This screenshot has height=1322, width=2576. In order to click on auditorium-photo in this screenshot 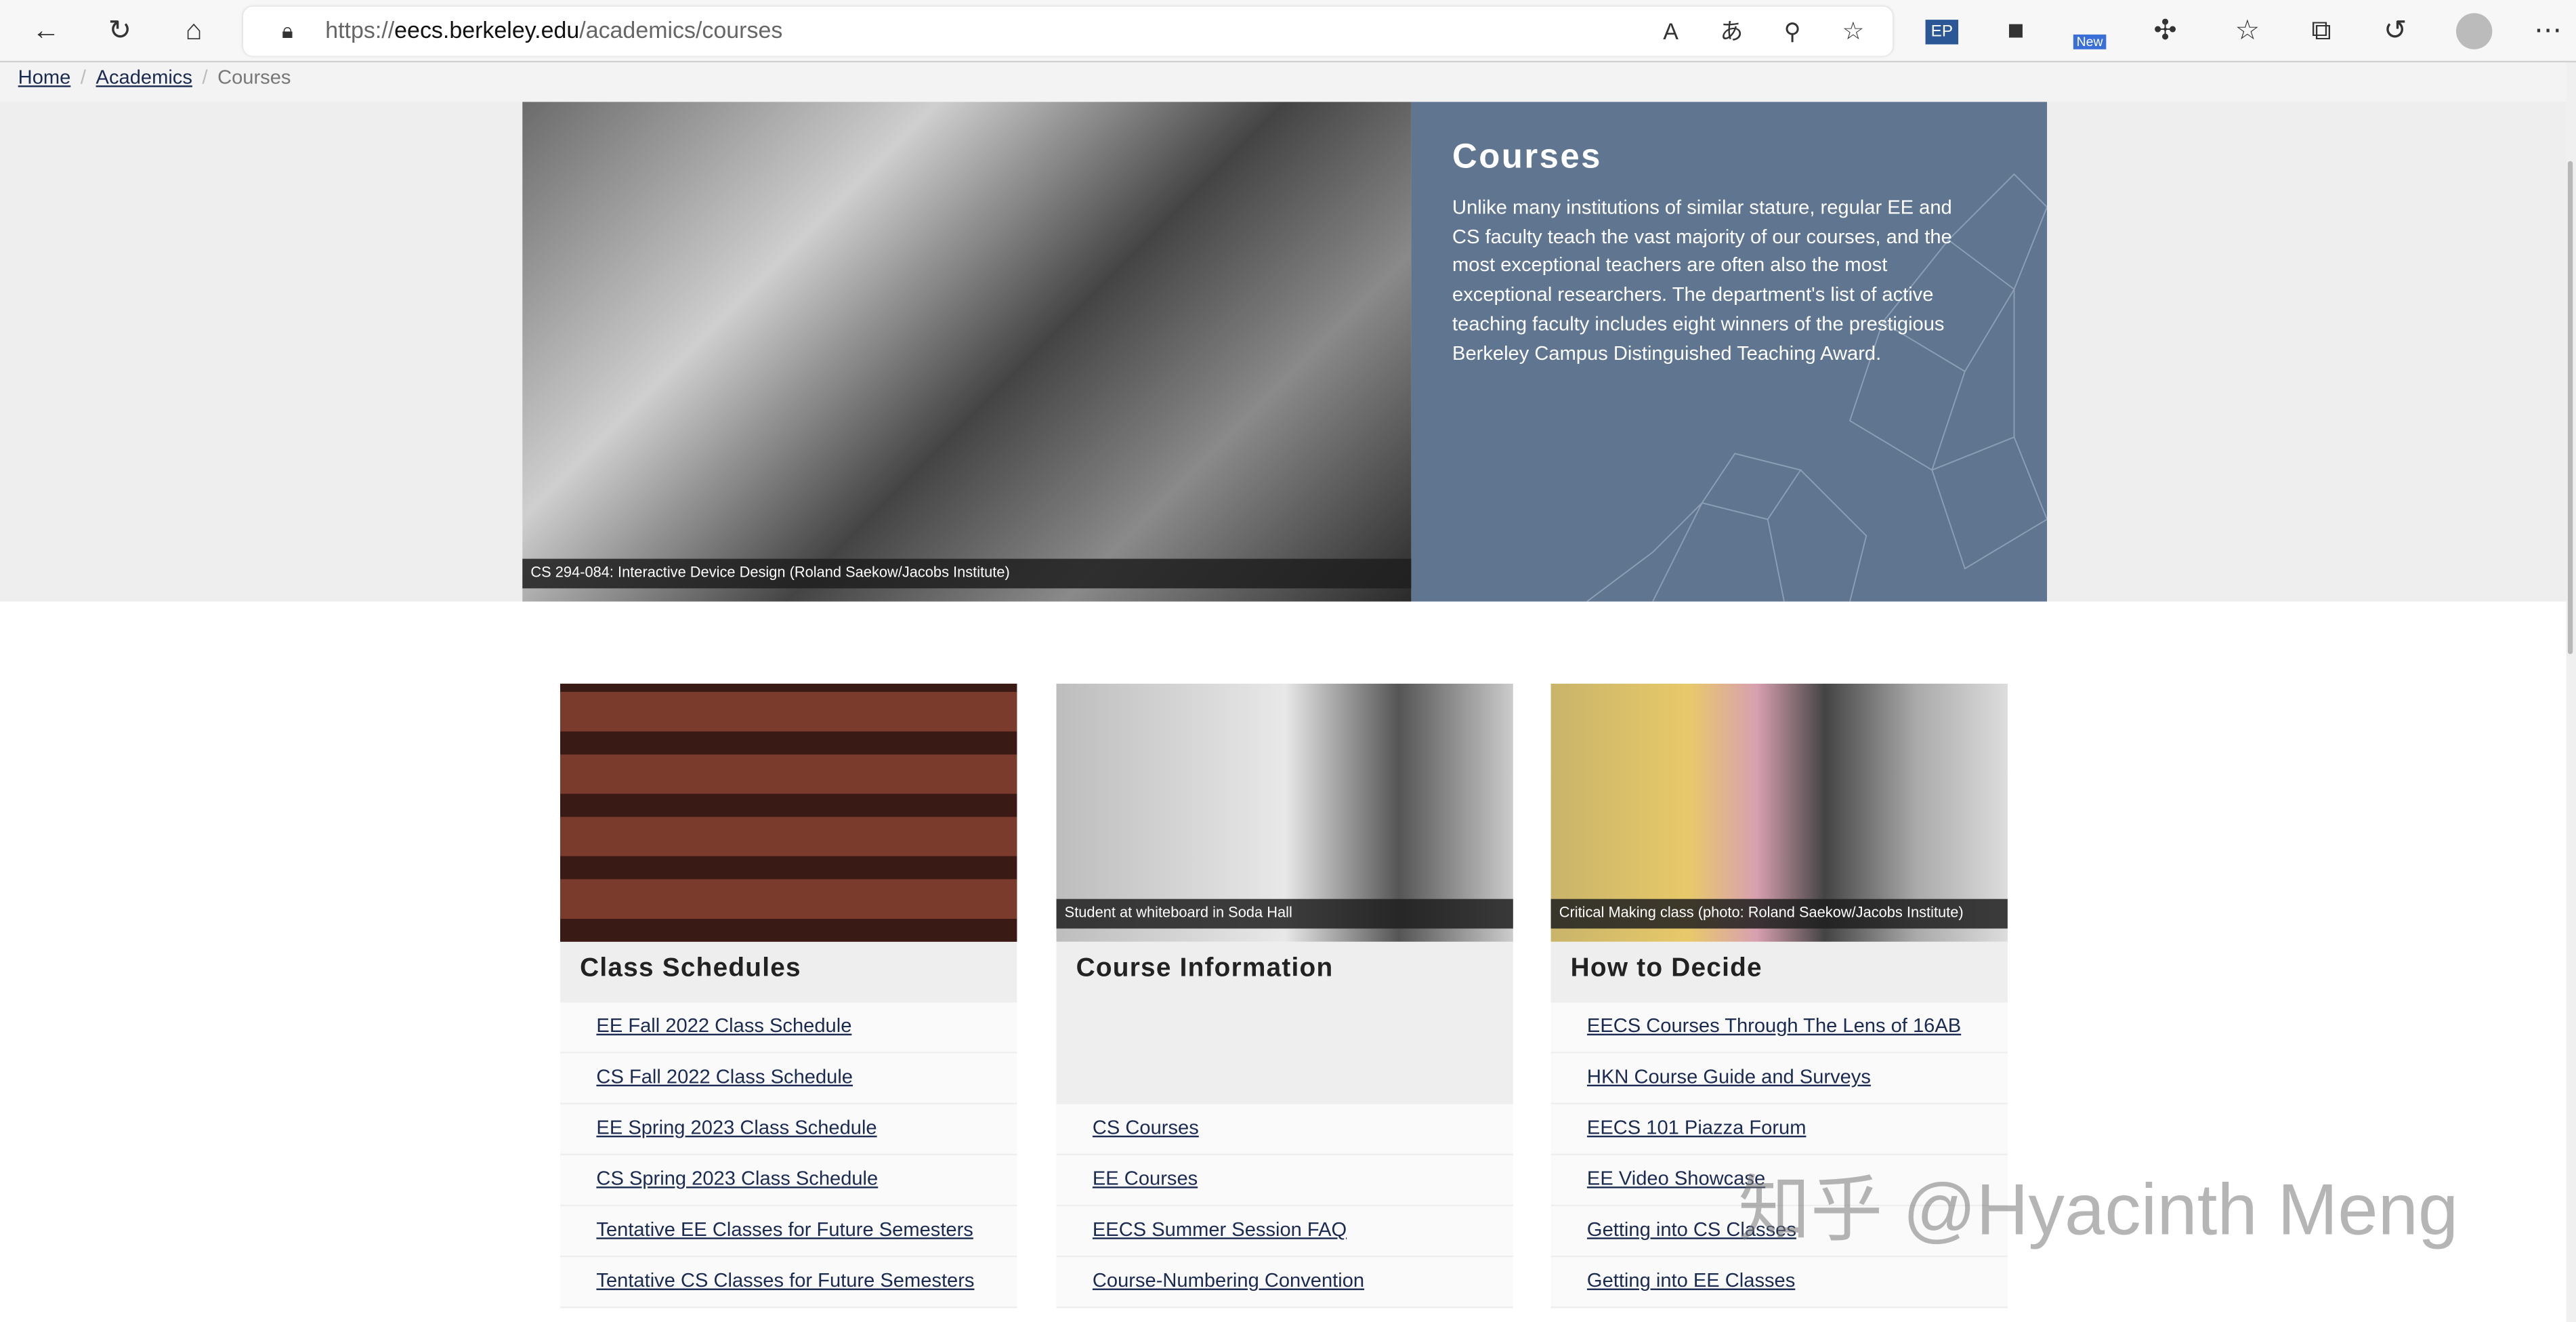, I will do `click(788, 813)`.